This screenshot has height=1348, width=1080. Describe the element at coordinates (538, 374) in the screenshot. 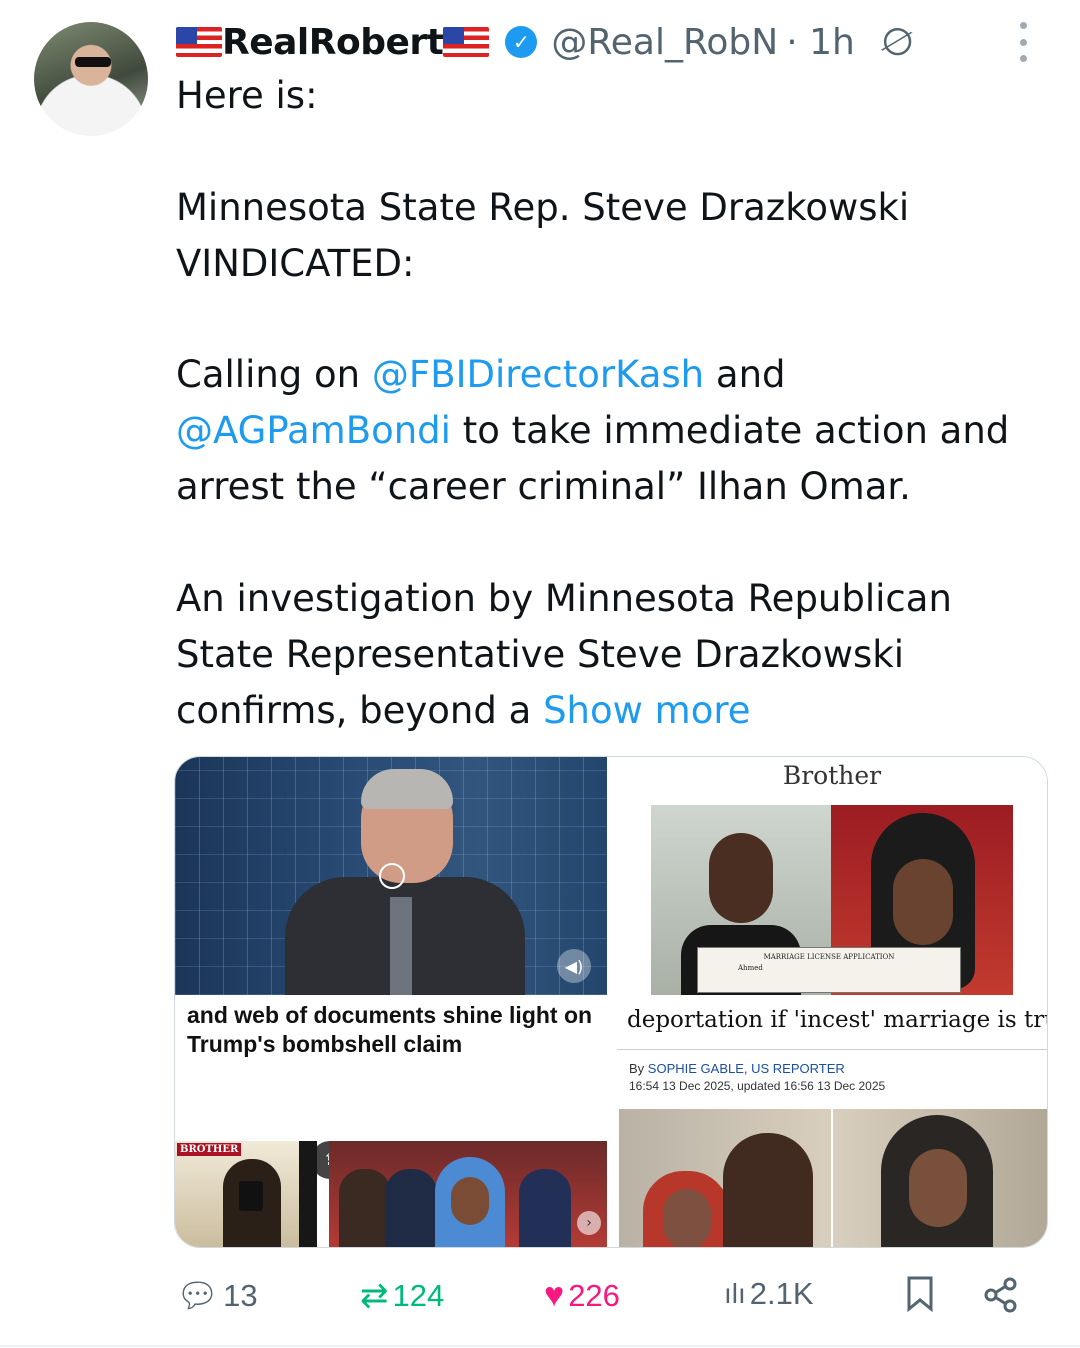

I see `mention-fbidirectorkash: @FBIDirectorKash` at that location.